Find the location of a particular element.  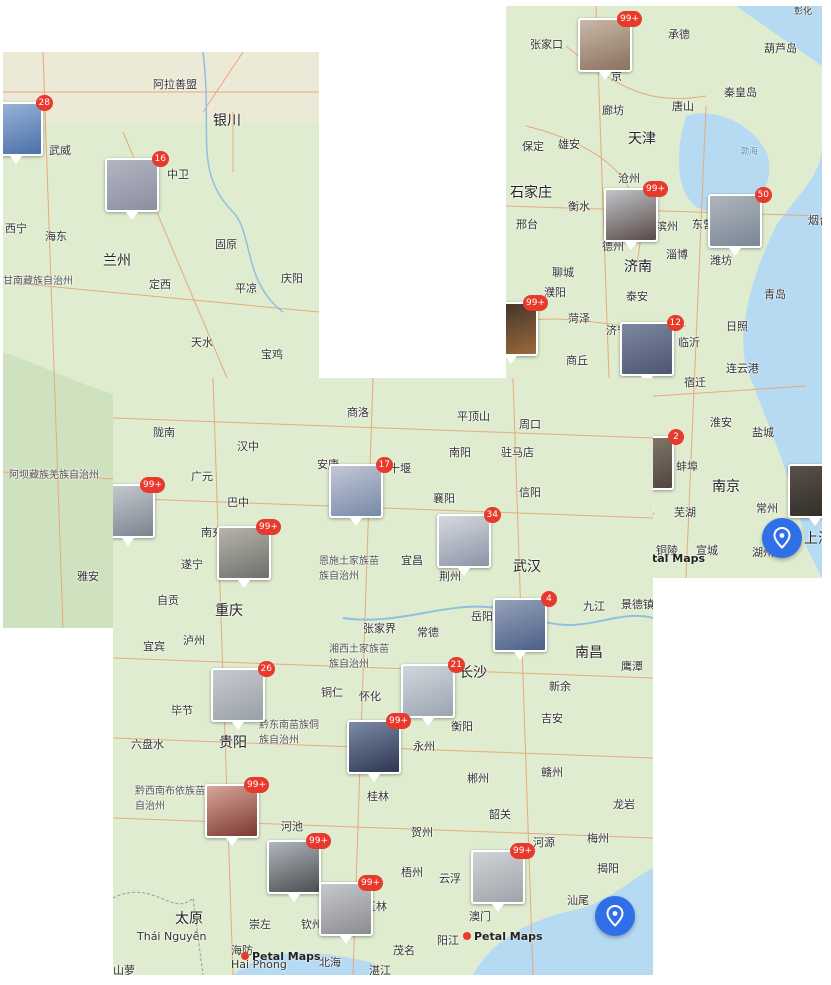

map-label: 濮阳 is located at coordinates (555, 292).